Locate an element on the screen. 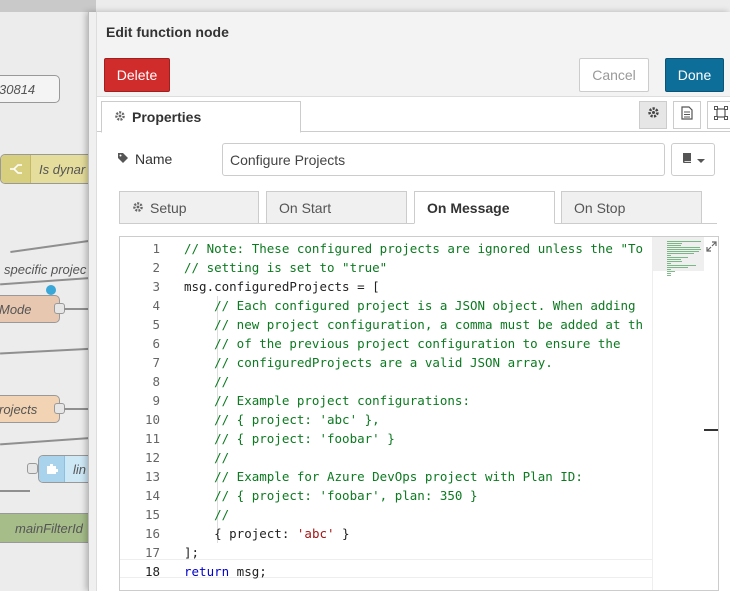  flow-node-label: rojects is located at coordinates (19, 409).